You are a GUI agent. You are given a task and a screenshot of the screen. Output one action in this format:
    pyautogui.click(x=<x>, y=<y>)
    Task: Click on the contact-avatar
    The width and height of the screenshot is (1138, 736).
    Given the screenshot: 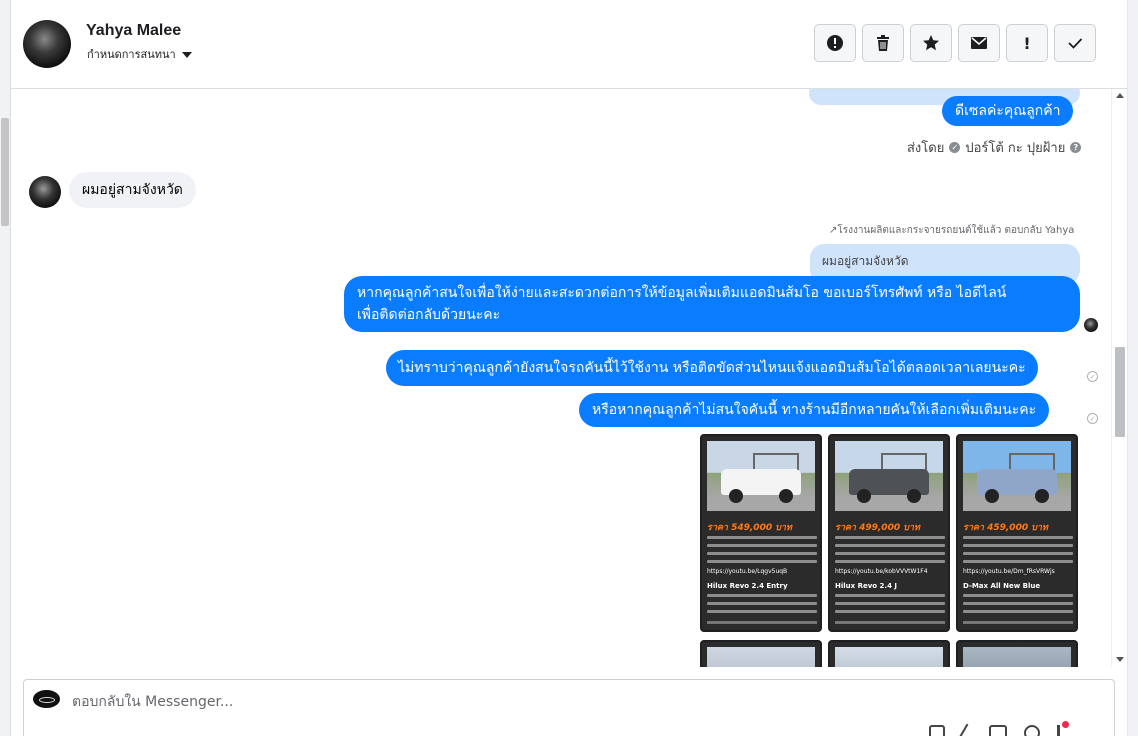 What is the action you would take?
    pyautogui.click(x=47, y=44)
    